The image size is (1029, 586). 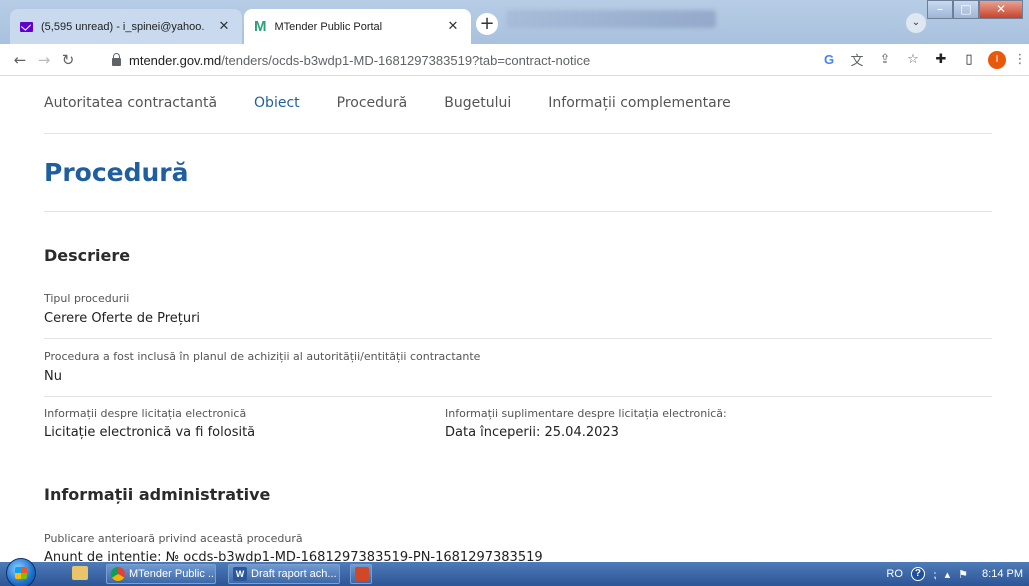 What do you see at coordinates (240, 574) in the screenshot?
I see `word-icon: W` at bounding box center [240, 574].